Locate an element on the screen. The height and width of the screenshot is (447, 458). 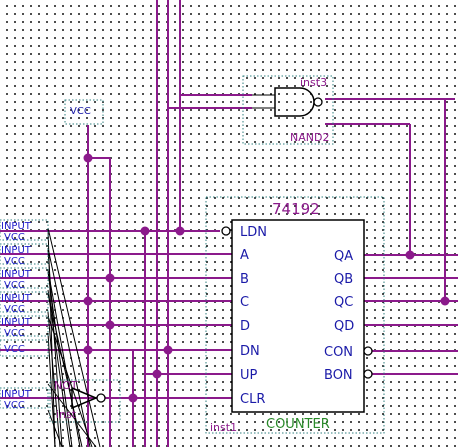
input-pin-3: INPUT VCC is located at coordinates (24, 279).